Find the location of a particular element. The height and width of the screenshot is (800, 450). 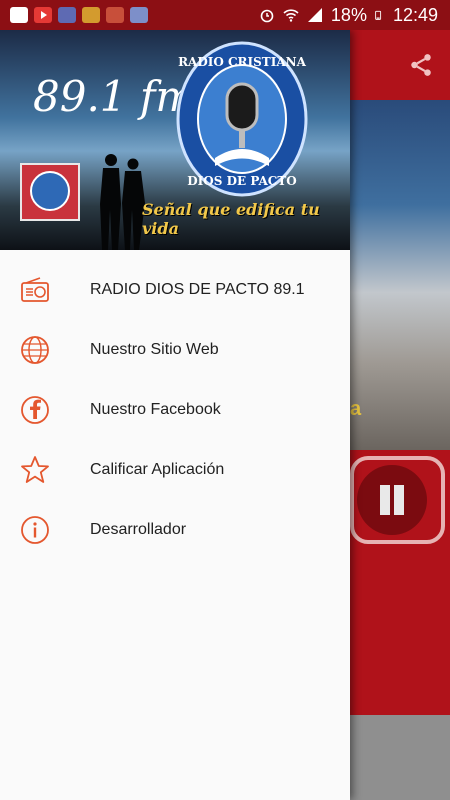

app-toolbar is located at coordinates (400, 65).